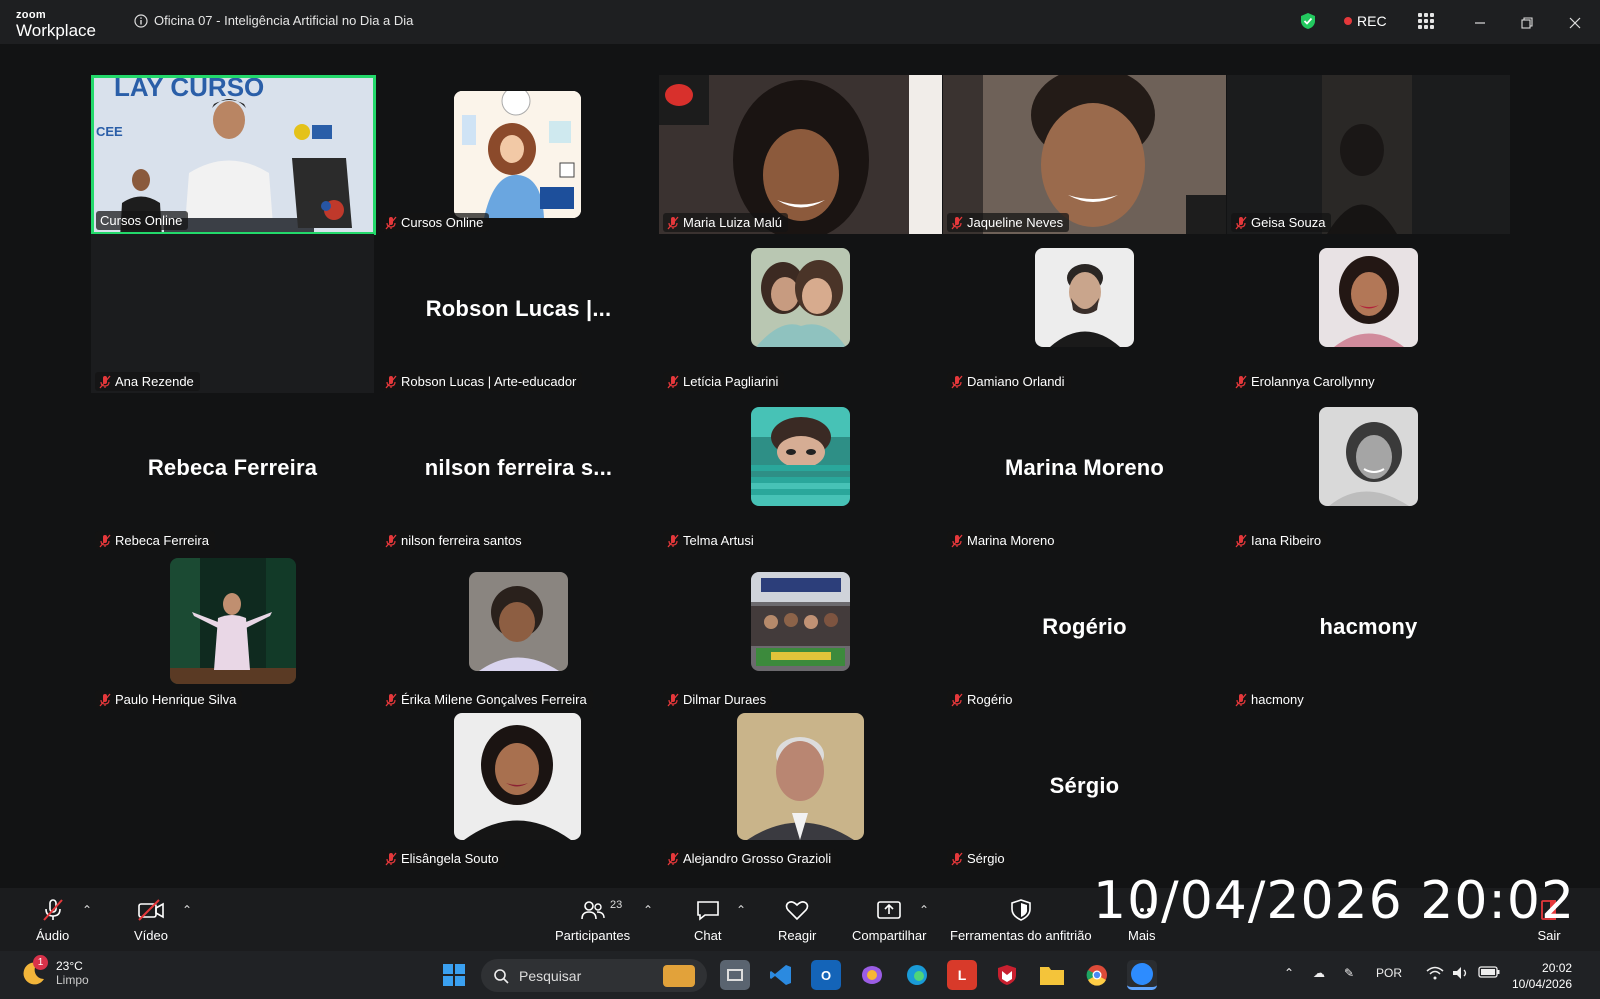 This screenshot has height=999, width=1600. What do you see at coordinates (1557, 968) in the screenshot?
I see `clock-time: 20:02` at bounding box center [1557, 968].